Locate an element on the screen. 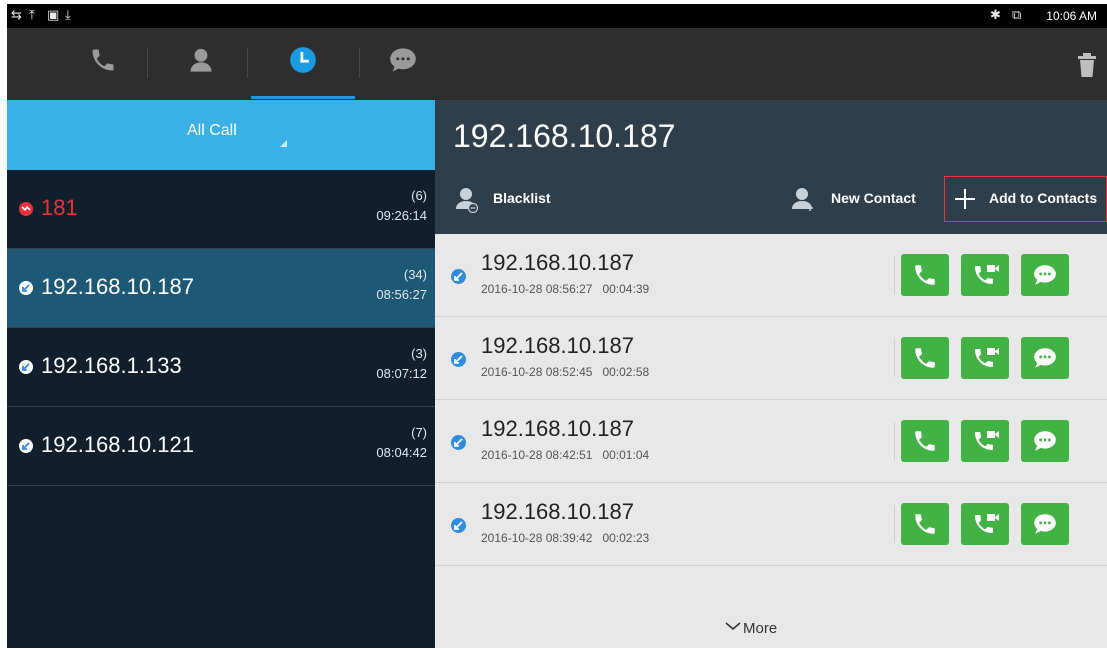 This screenshot has width=1107, height=650. image-icon: ▣ is located at coordinates (53, 15).